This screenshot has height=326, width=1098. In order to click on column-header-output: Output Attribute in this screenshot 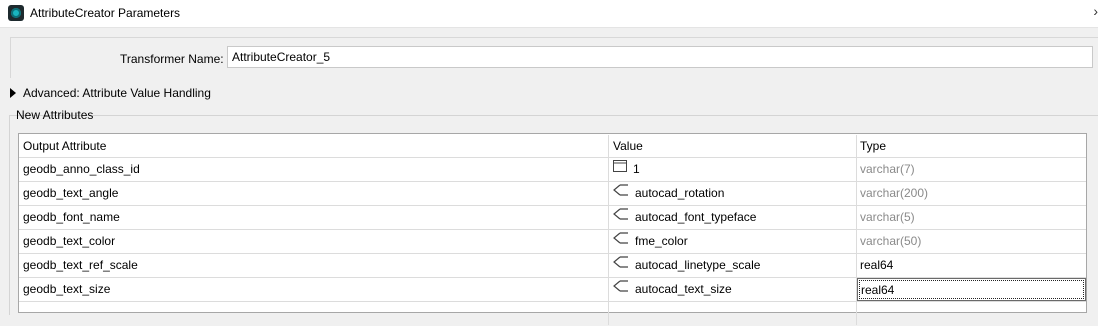, I will do `click(314, 146)`.